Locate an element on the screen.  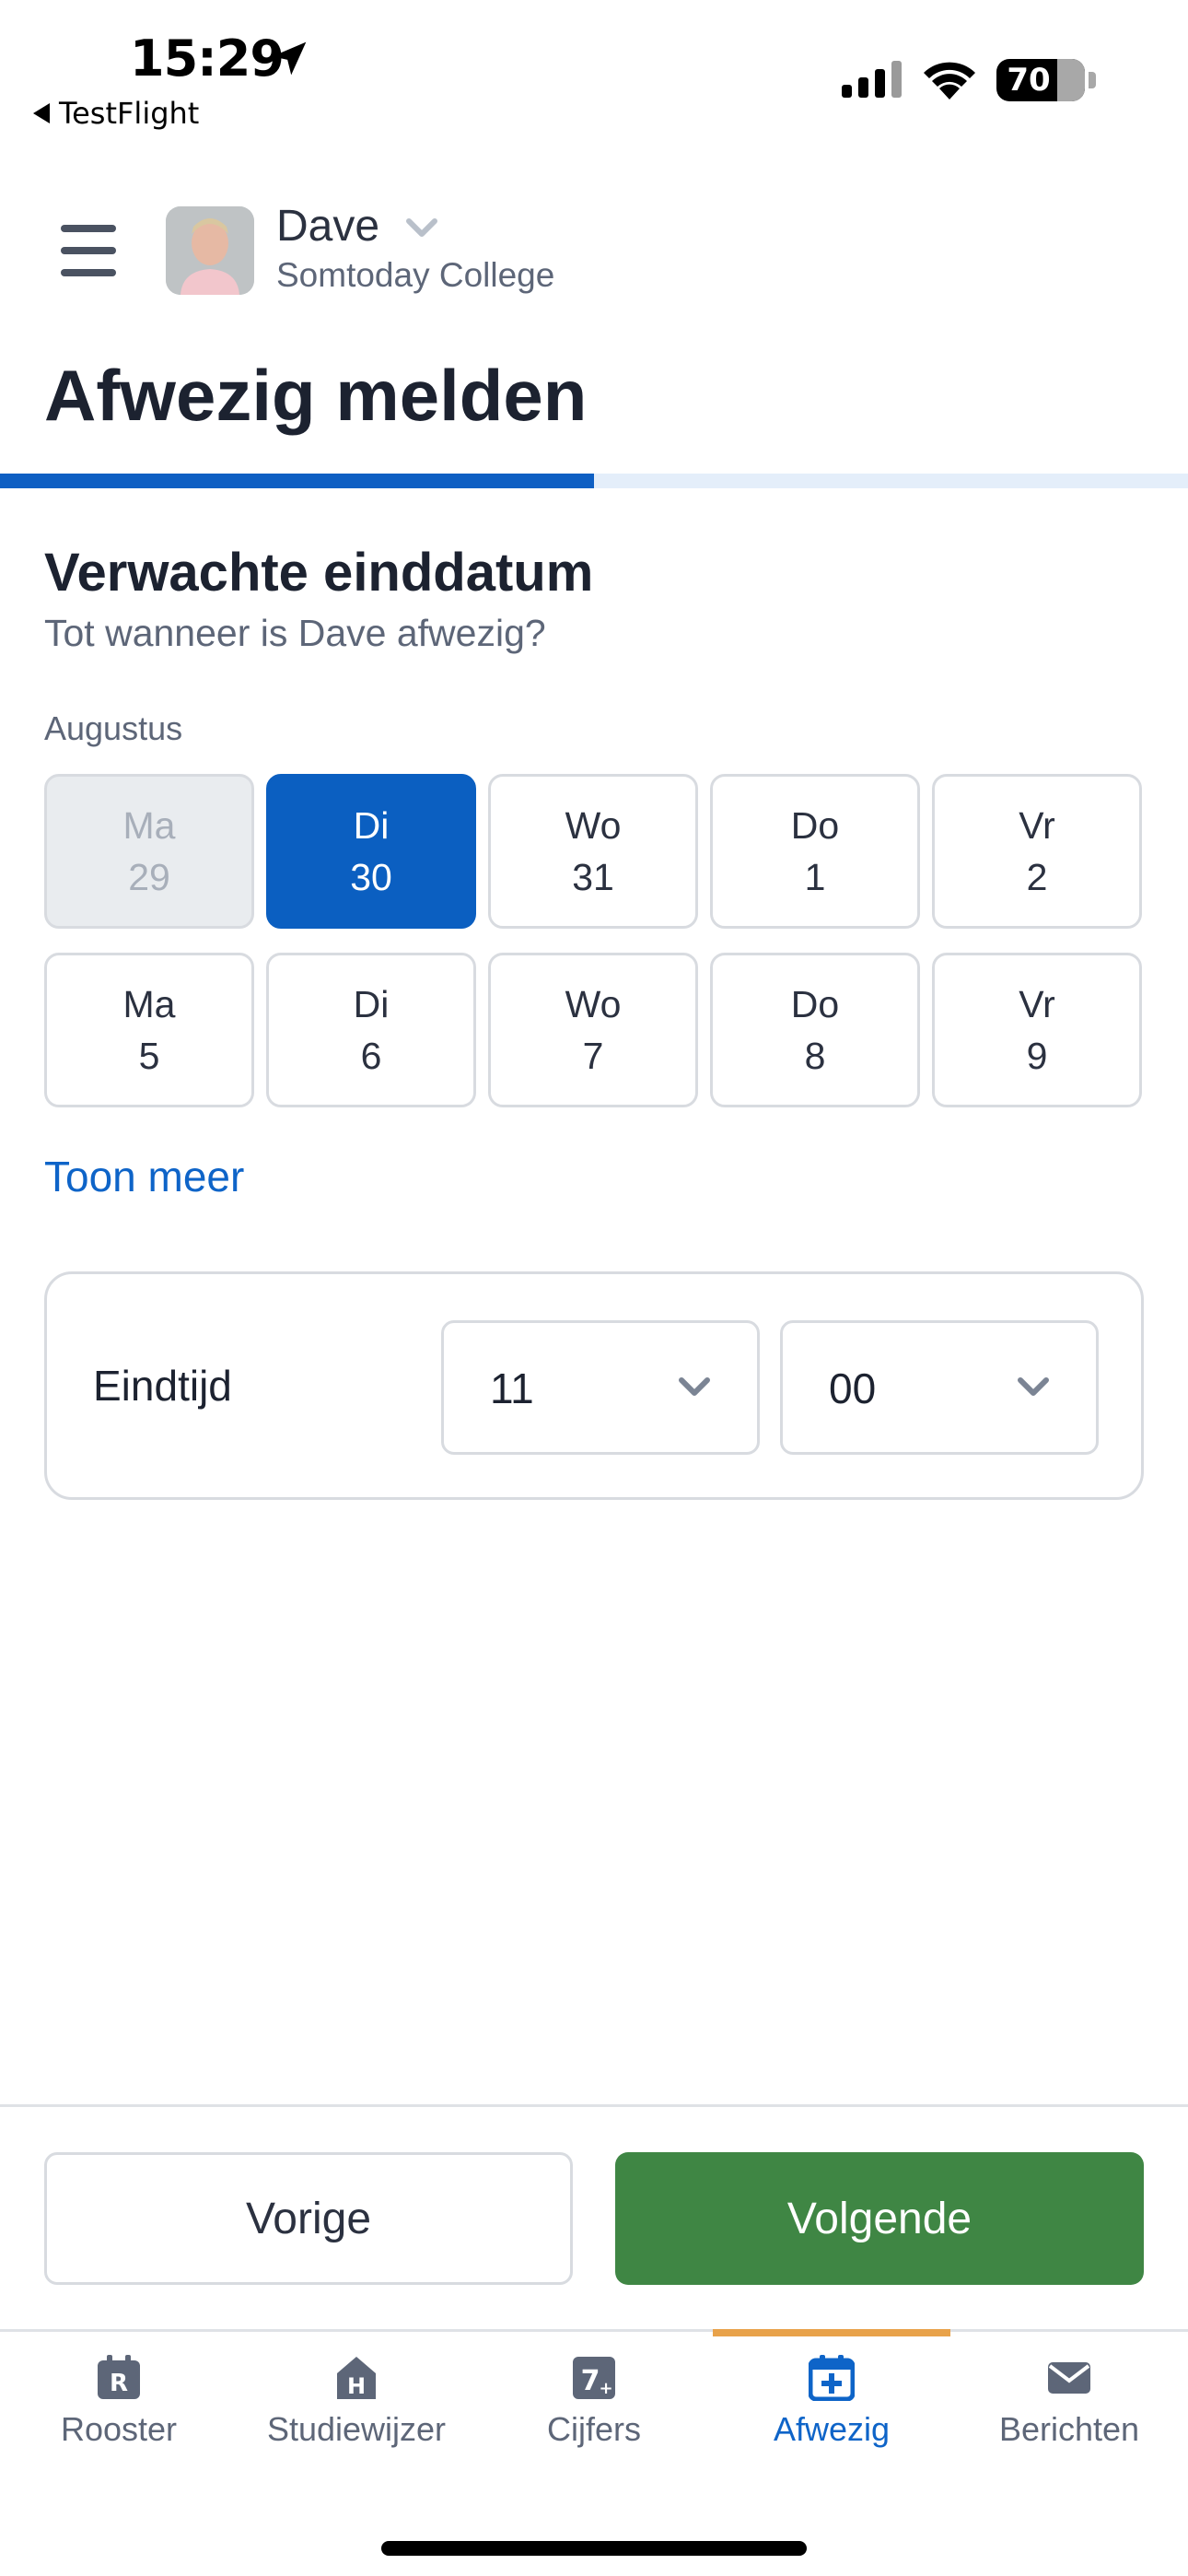
back-to-testflight: TestFlight is located at coordinates (116, 113).